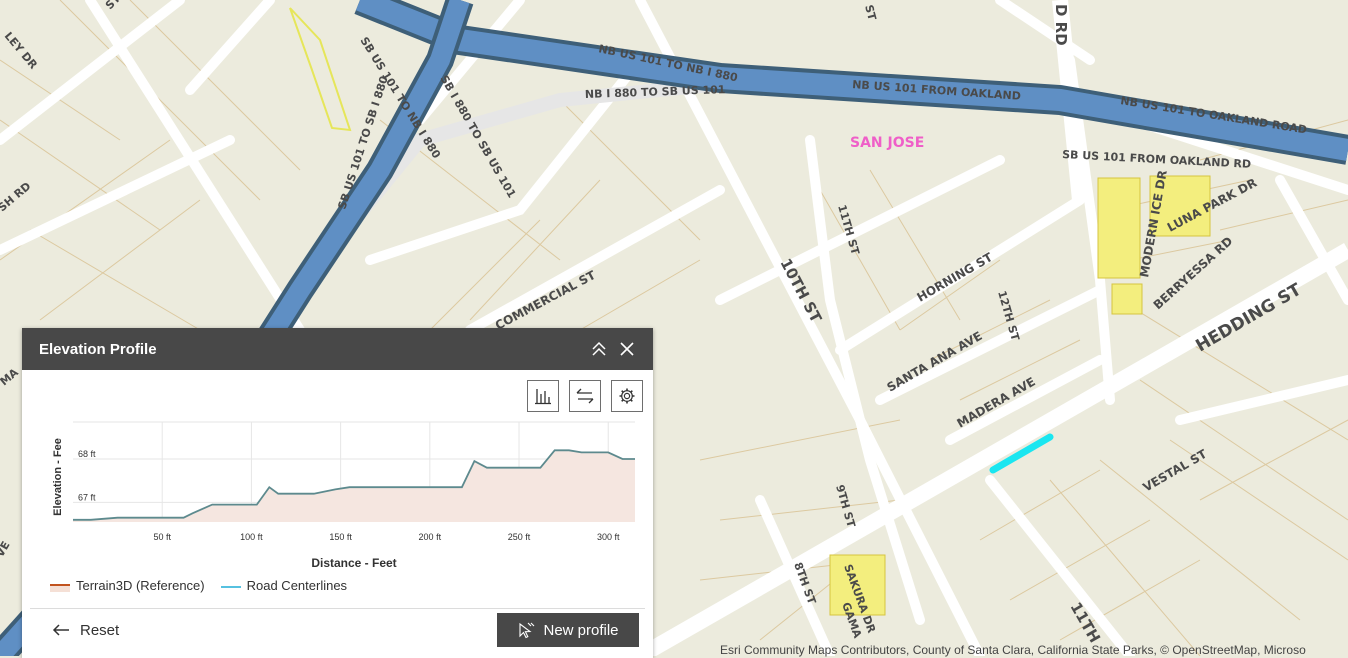  Describe the element at coordinates (581, 630) in the screenshot. I see `new-profile-label: New profile` at that location.